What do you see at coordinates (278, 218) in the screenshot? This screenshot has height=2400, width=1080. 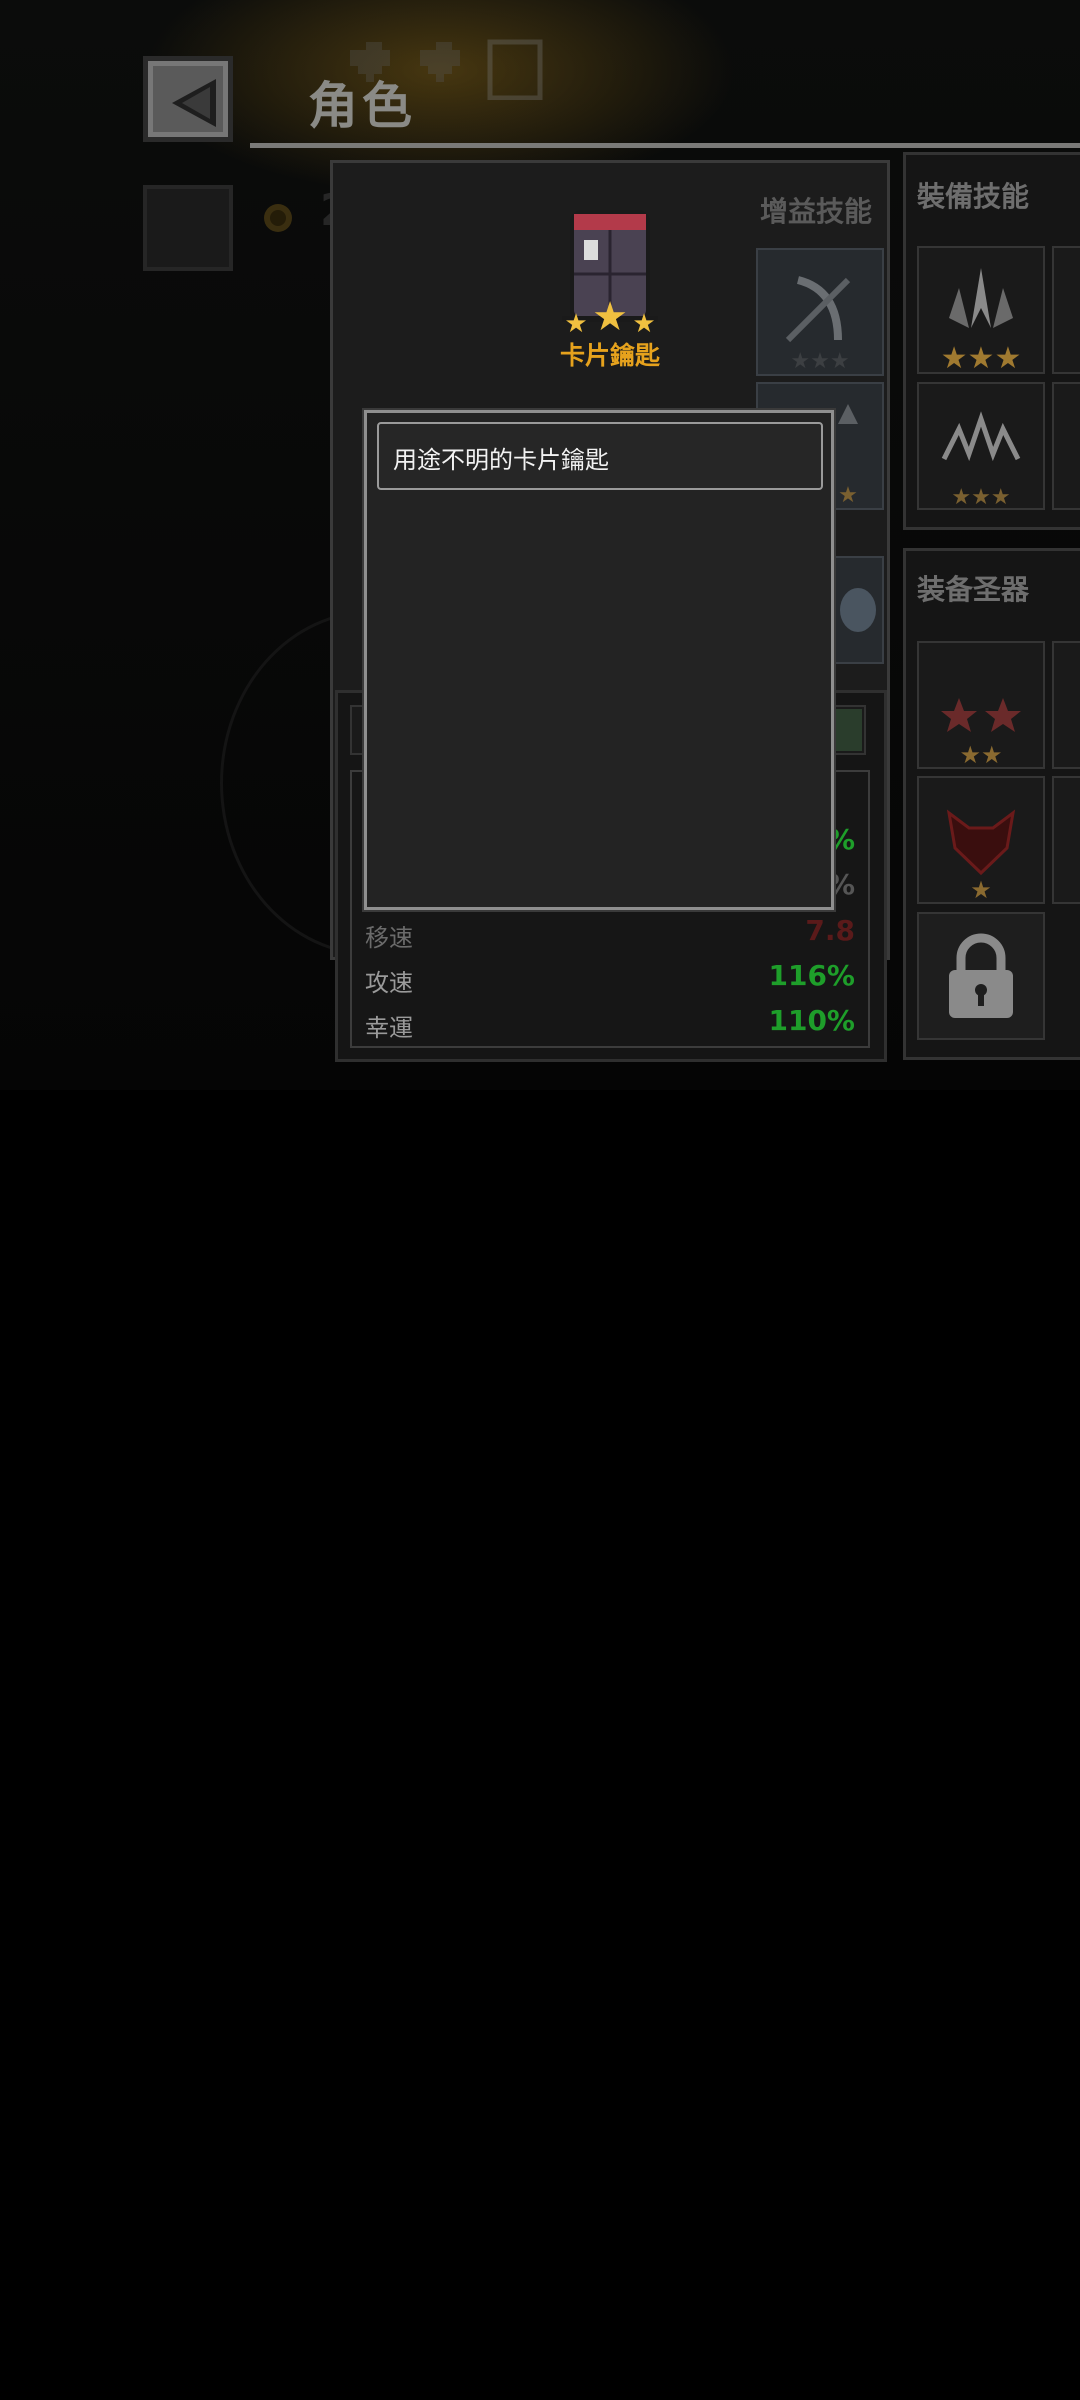 I see `coin-icon` at bounding box center [278, 218].